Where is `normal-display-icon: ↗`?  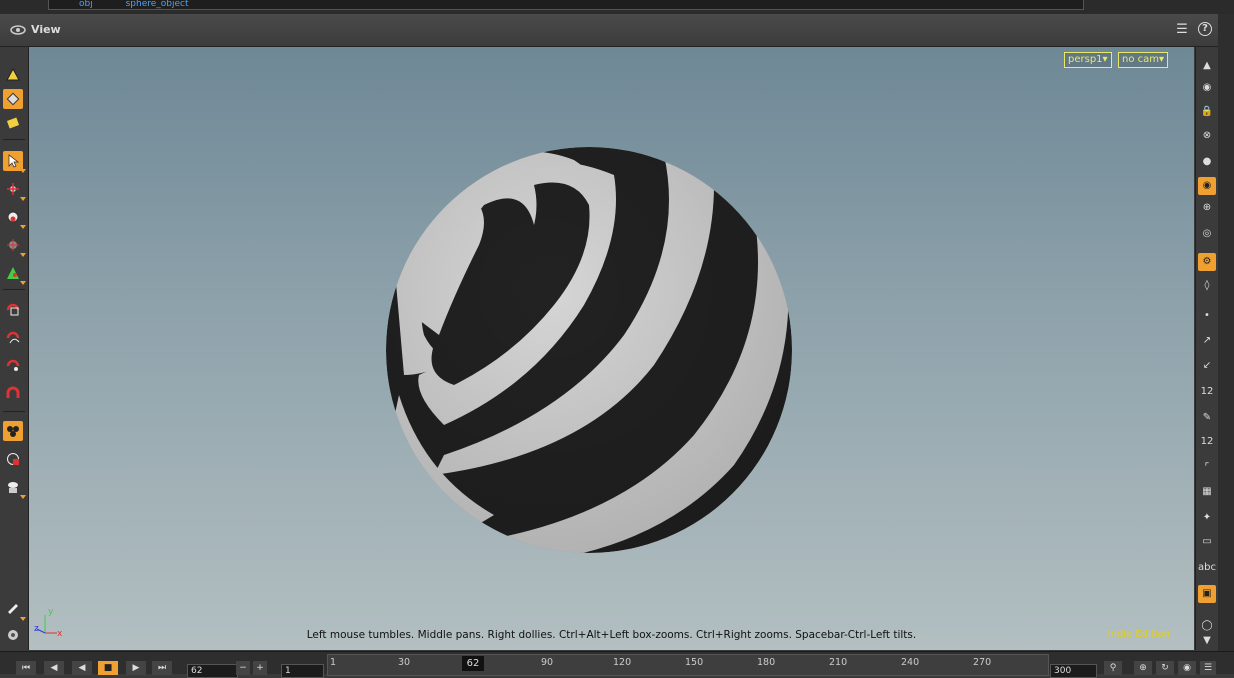
normal-display-icon: ↗ is located at coordinates (1207, 341).